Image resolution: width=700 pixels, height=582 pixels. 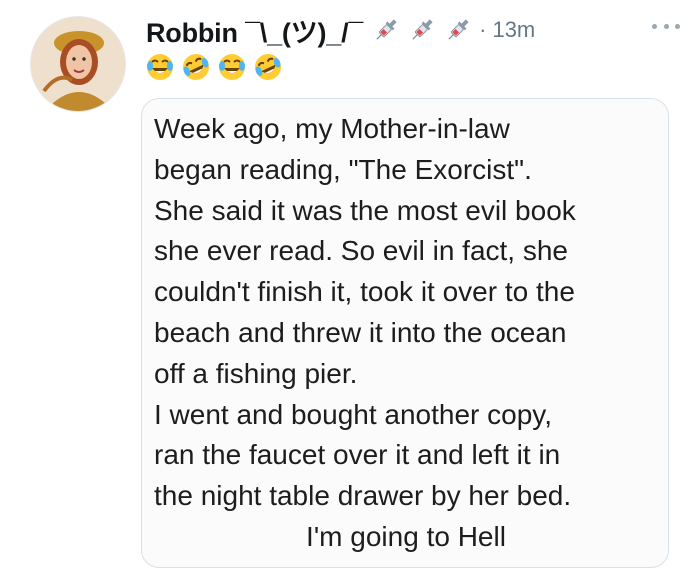 What do you see at coordinates (666, 26) in the screenshot?
I see `more-dots-icon` at bounding box center [666, 26].